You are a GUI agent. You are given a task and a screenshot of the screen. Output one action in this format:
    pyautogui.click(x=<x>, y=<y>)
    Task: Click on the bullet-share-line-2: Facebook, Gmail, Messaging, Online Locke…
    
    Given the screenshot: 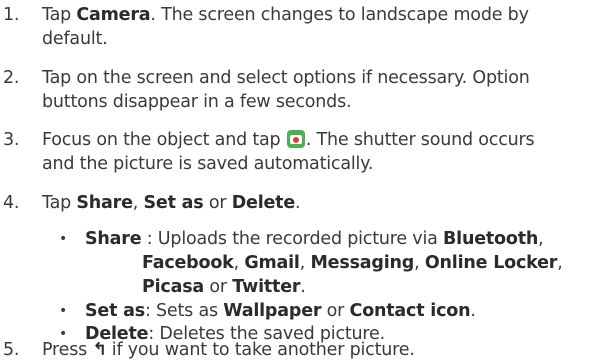 What is the action you would take?
    pyautogui.click(x=335, y=263)
    